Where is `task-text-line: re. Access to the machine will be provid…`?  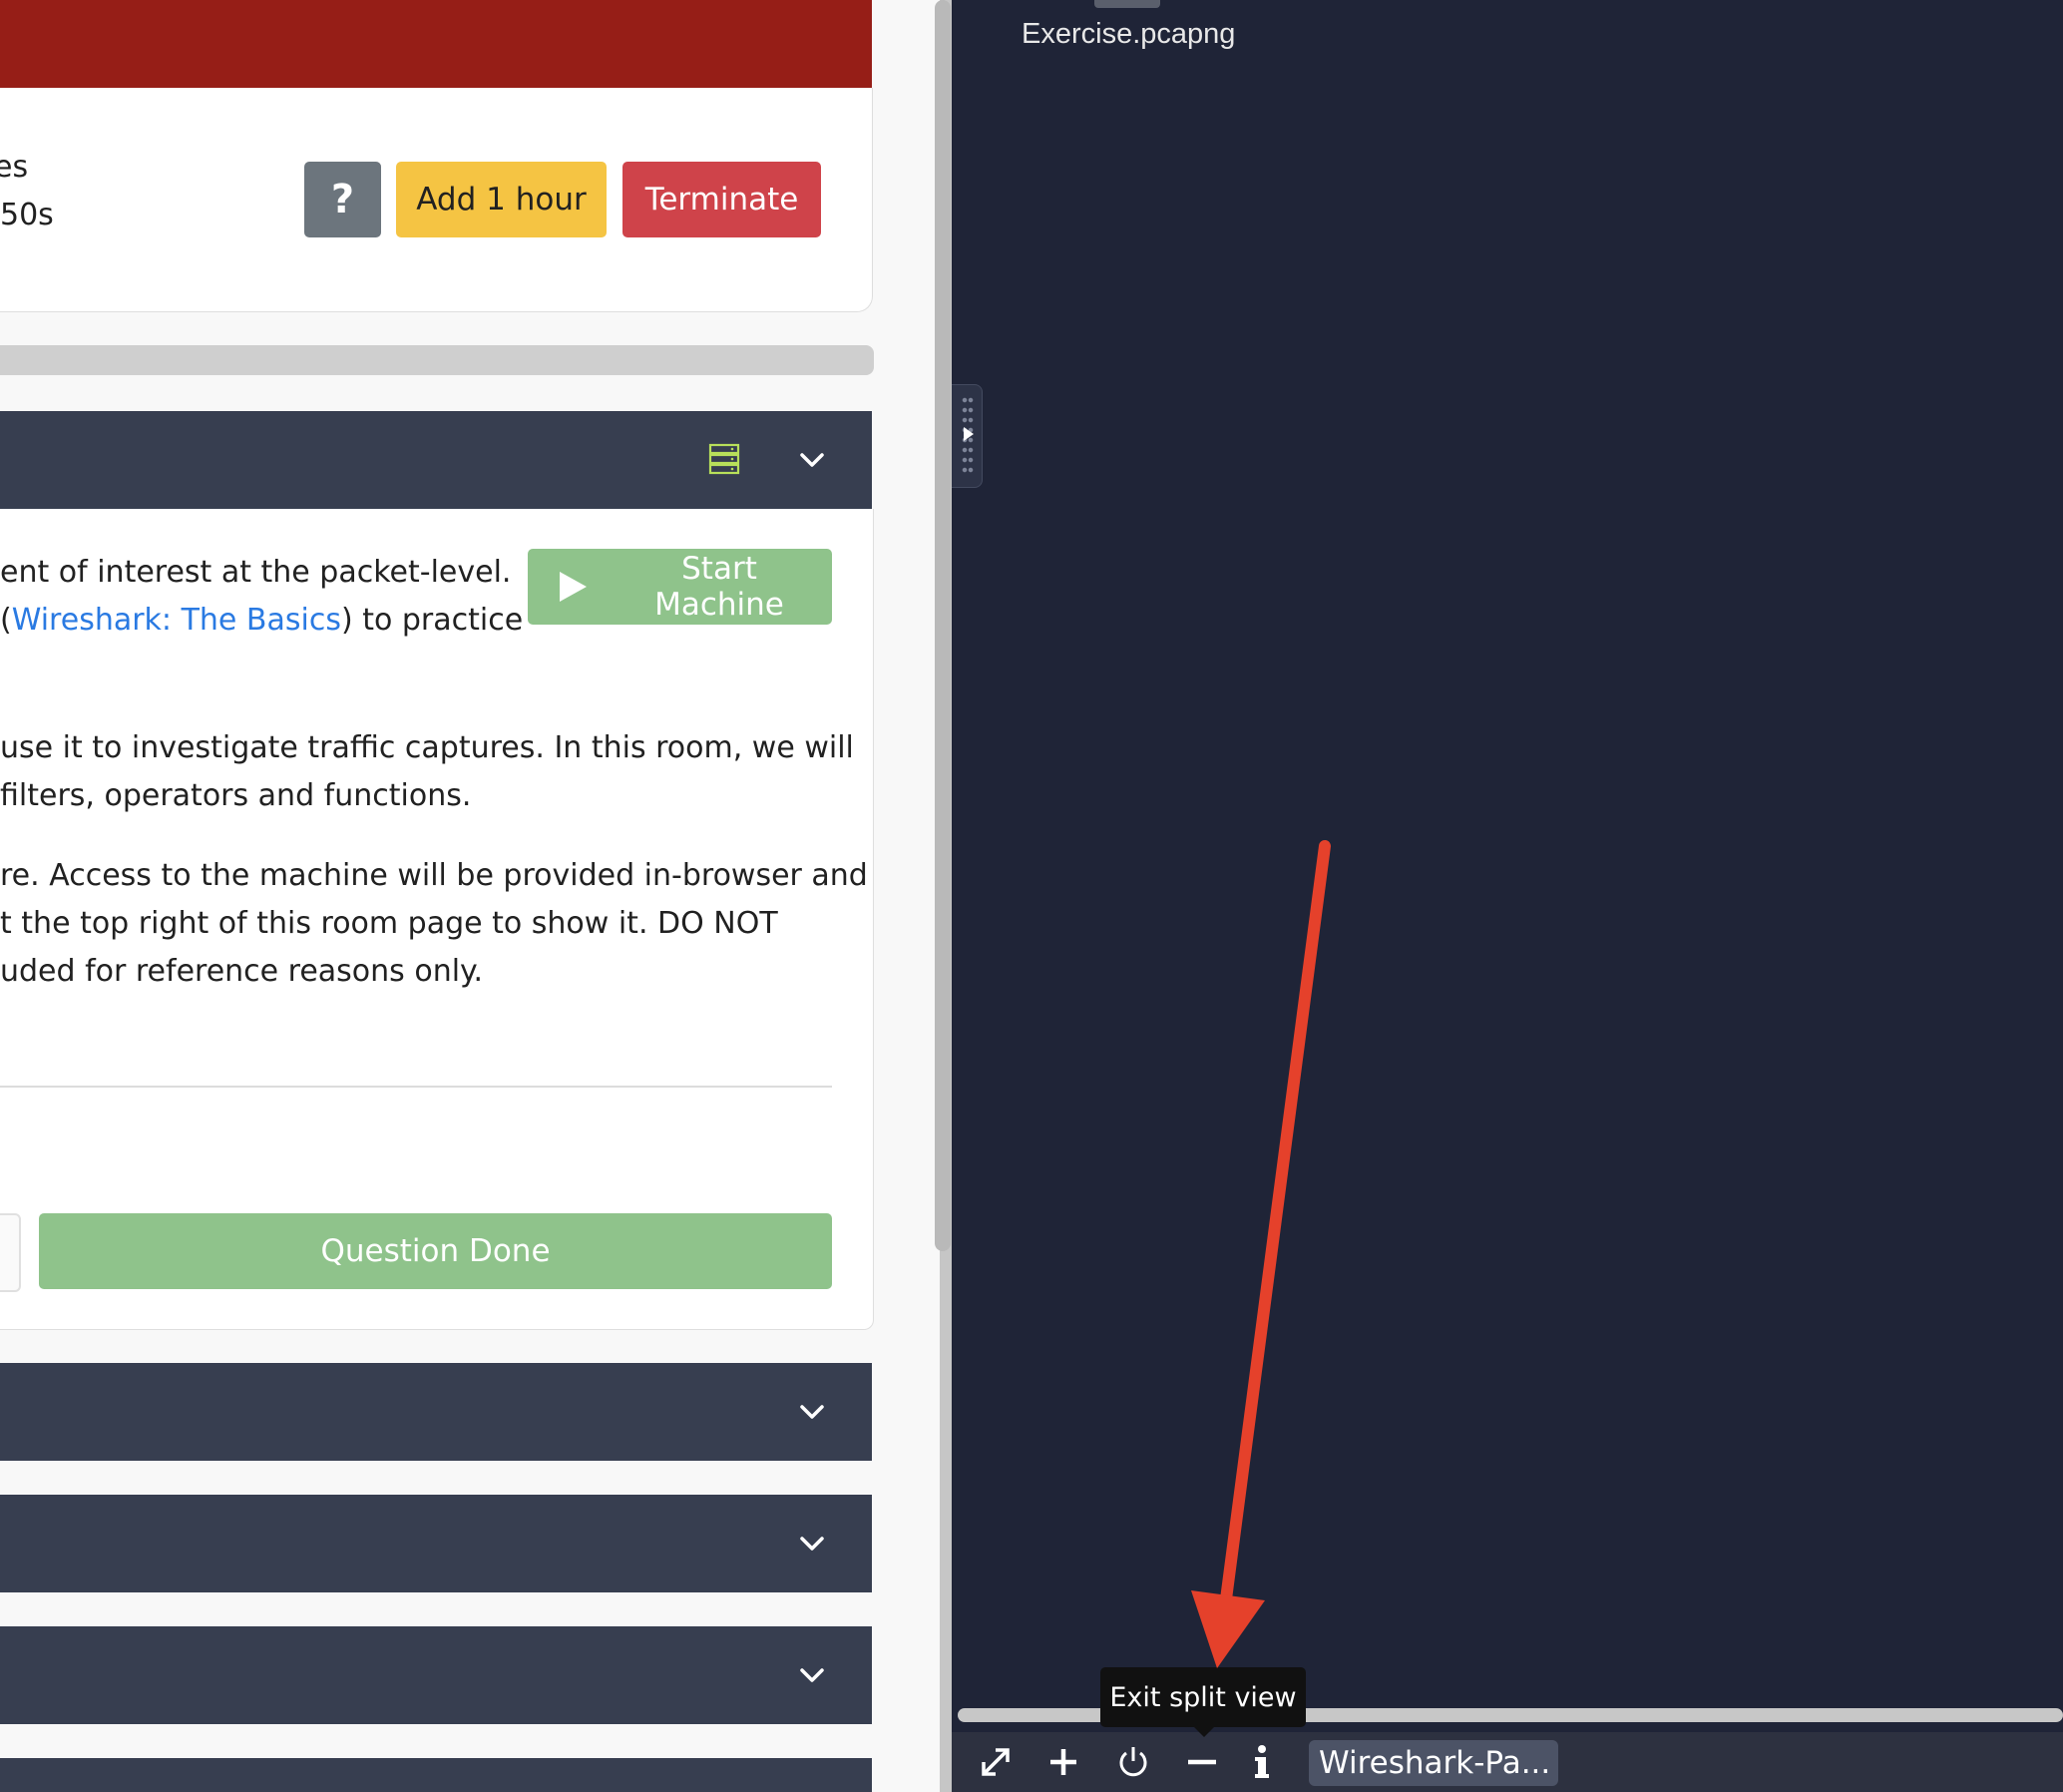 task-text-line: re. Access to the machine will be provid… is located at coordinates (434, 875).